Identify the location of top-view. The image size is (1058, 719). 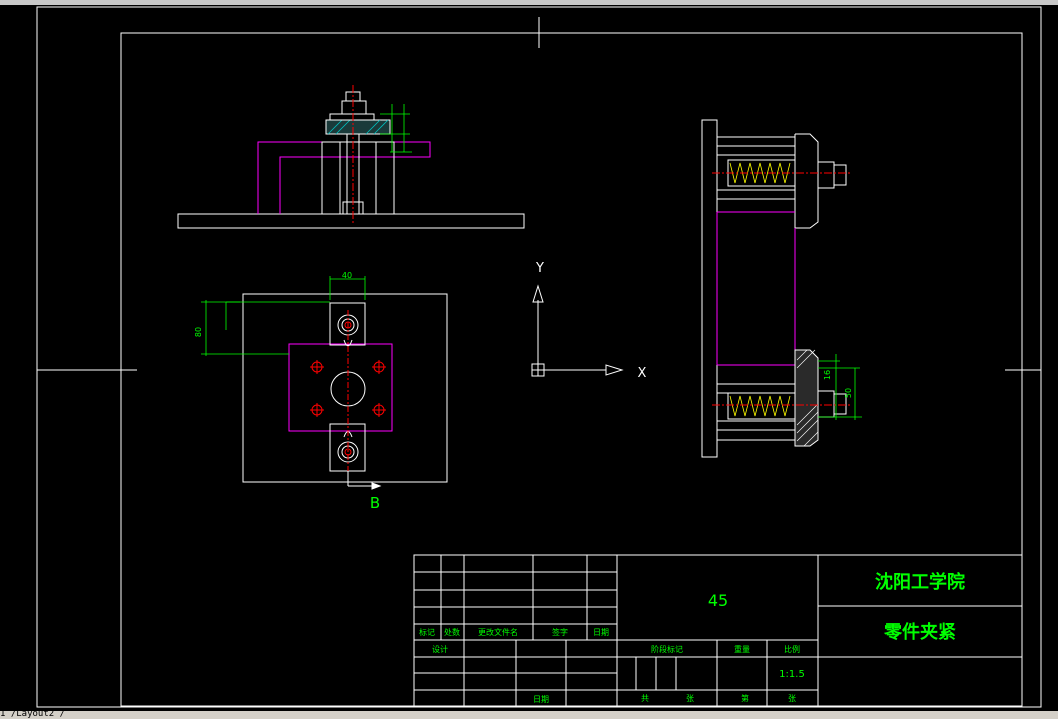
(324, 383).